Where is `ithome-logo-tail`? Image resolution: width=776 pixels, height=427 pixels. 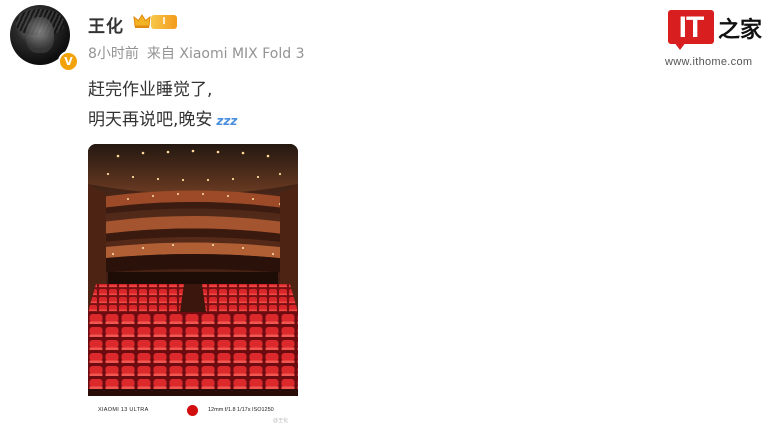 ithome-logo-tail is located at coordinates (680, 46).